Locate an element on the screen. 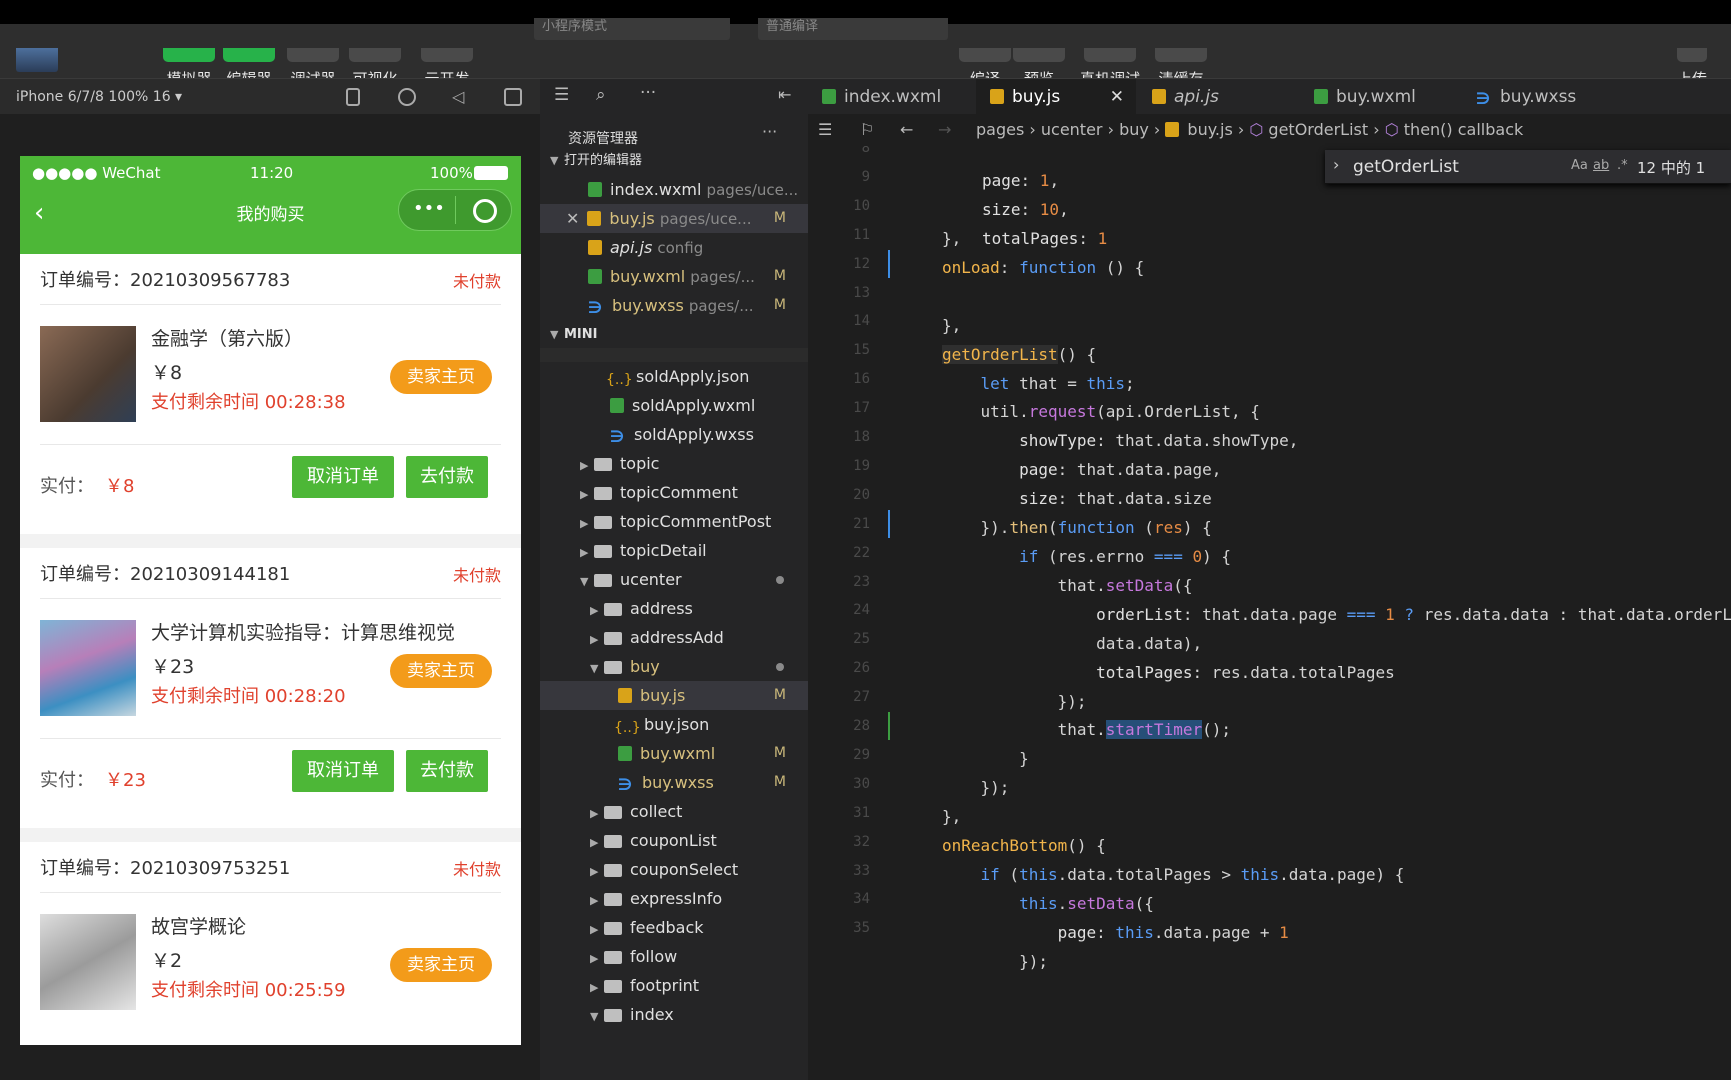  tab-index-wxml: index.wxml is located at coordinates (891, 97).